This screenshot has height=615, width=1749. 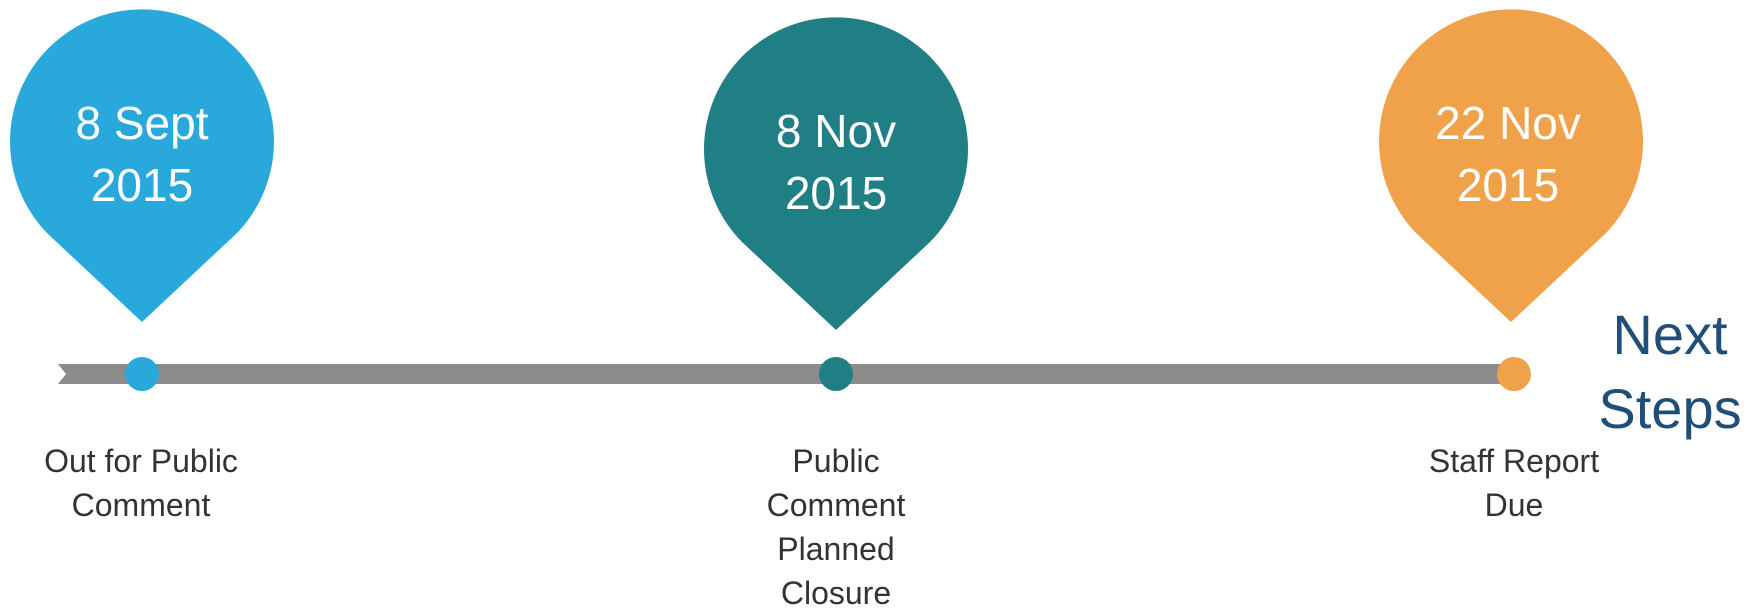 I want to click on milestone-label-2-line2: Comment, so click(x=836, y=505).